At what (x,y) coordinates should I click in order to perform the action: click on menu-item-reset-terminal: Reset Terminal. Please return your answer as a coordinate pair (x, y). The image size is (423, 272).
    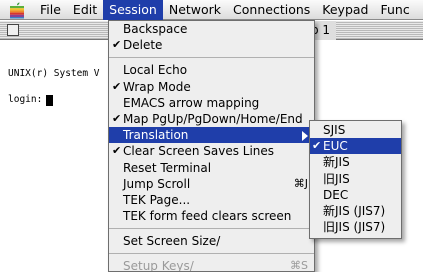
    Looking at the image, I should click on (211, 168).